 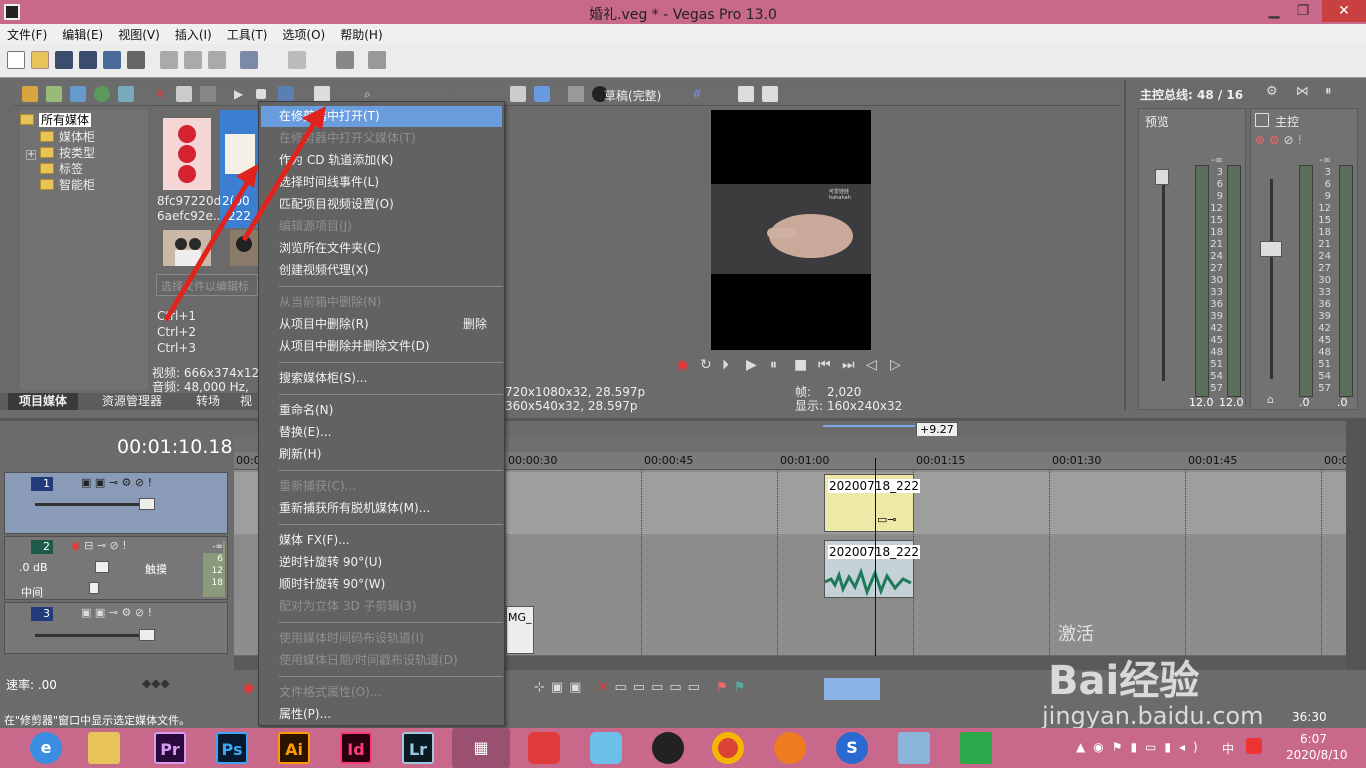 I want to click on pointer-tool-icon, so click(x=377, y=60).